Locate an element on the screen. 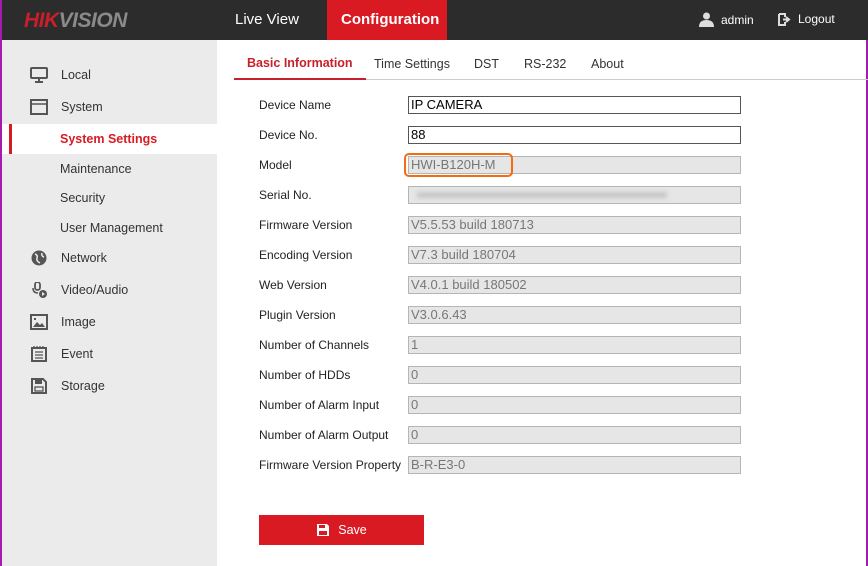  blurred-serial is located at coordinates (542, 195).